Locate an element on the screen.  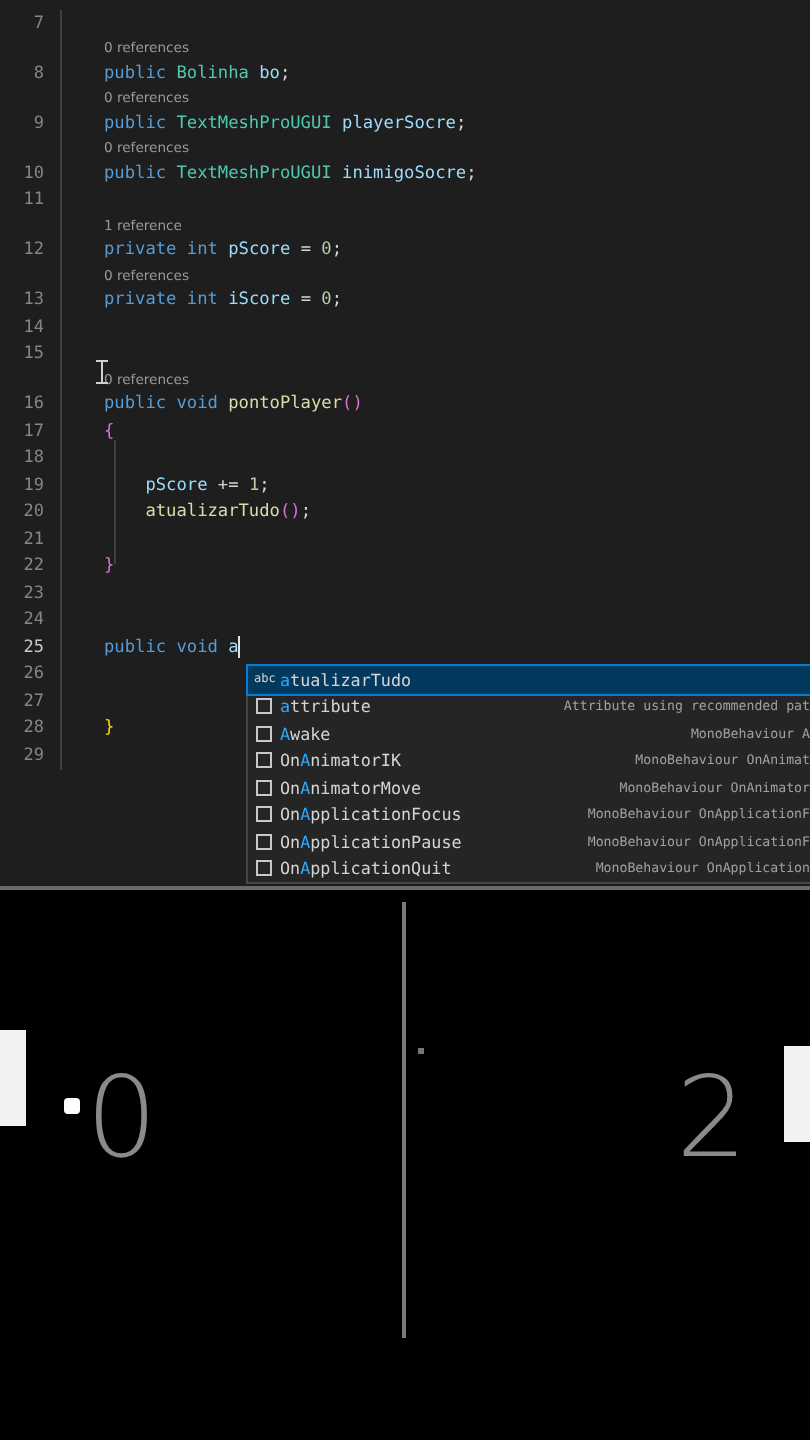
code-token: playerSocre is located at coordinates (399, 123).